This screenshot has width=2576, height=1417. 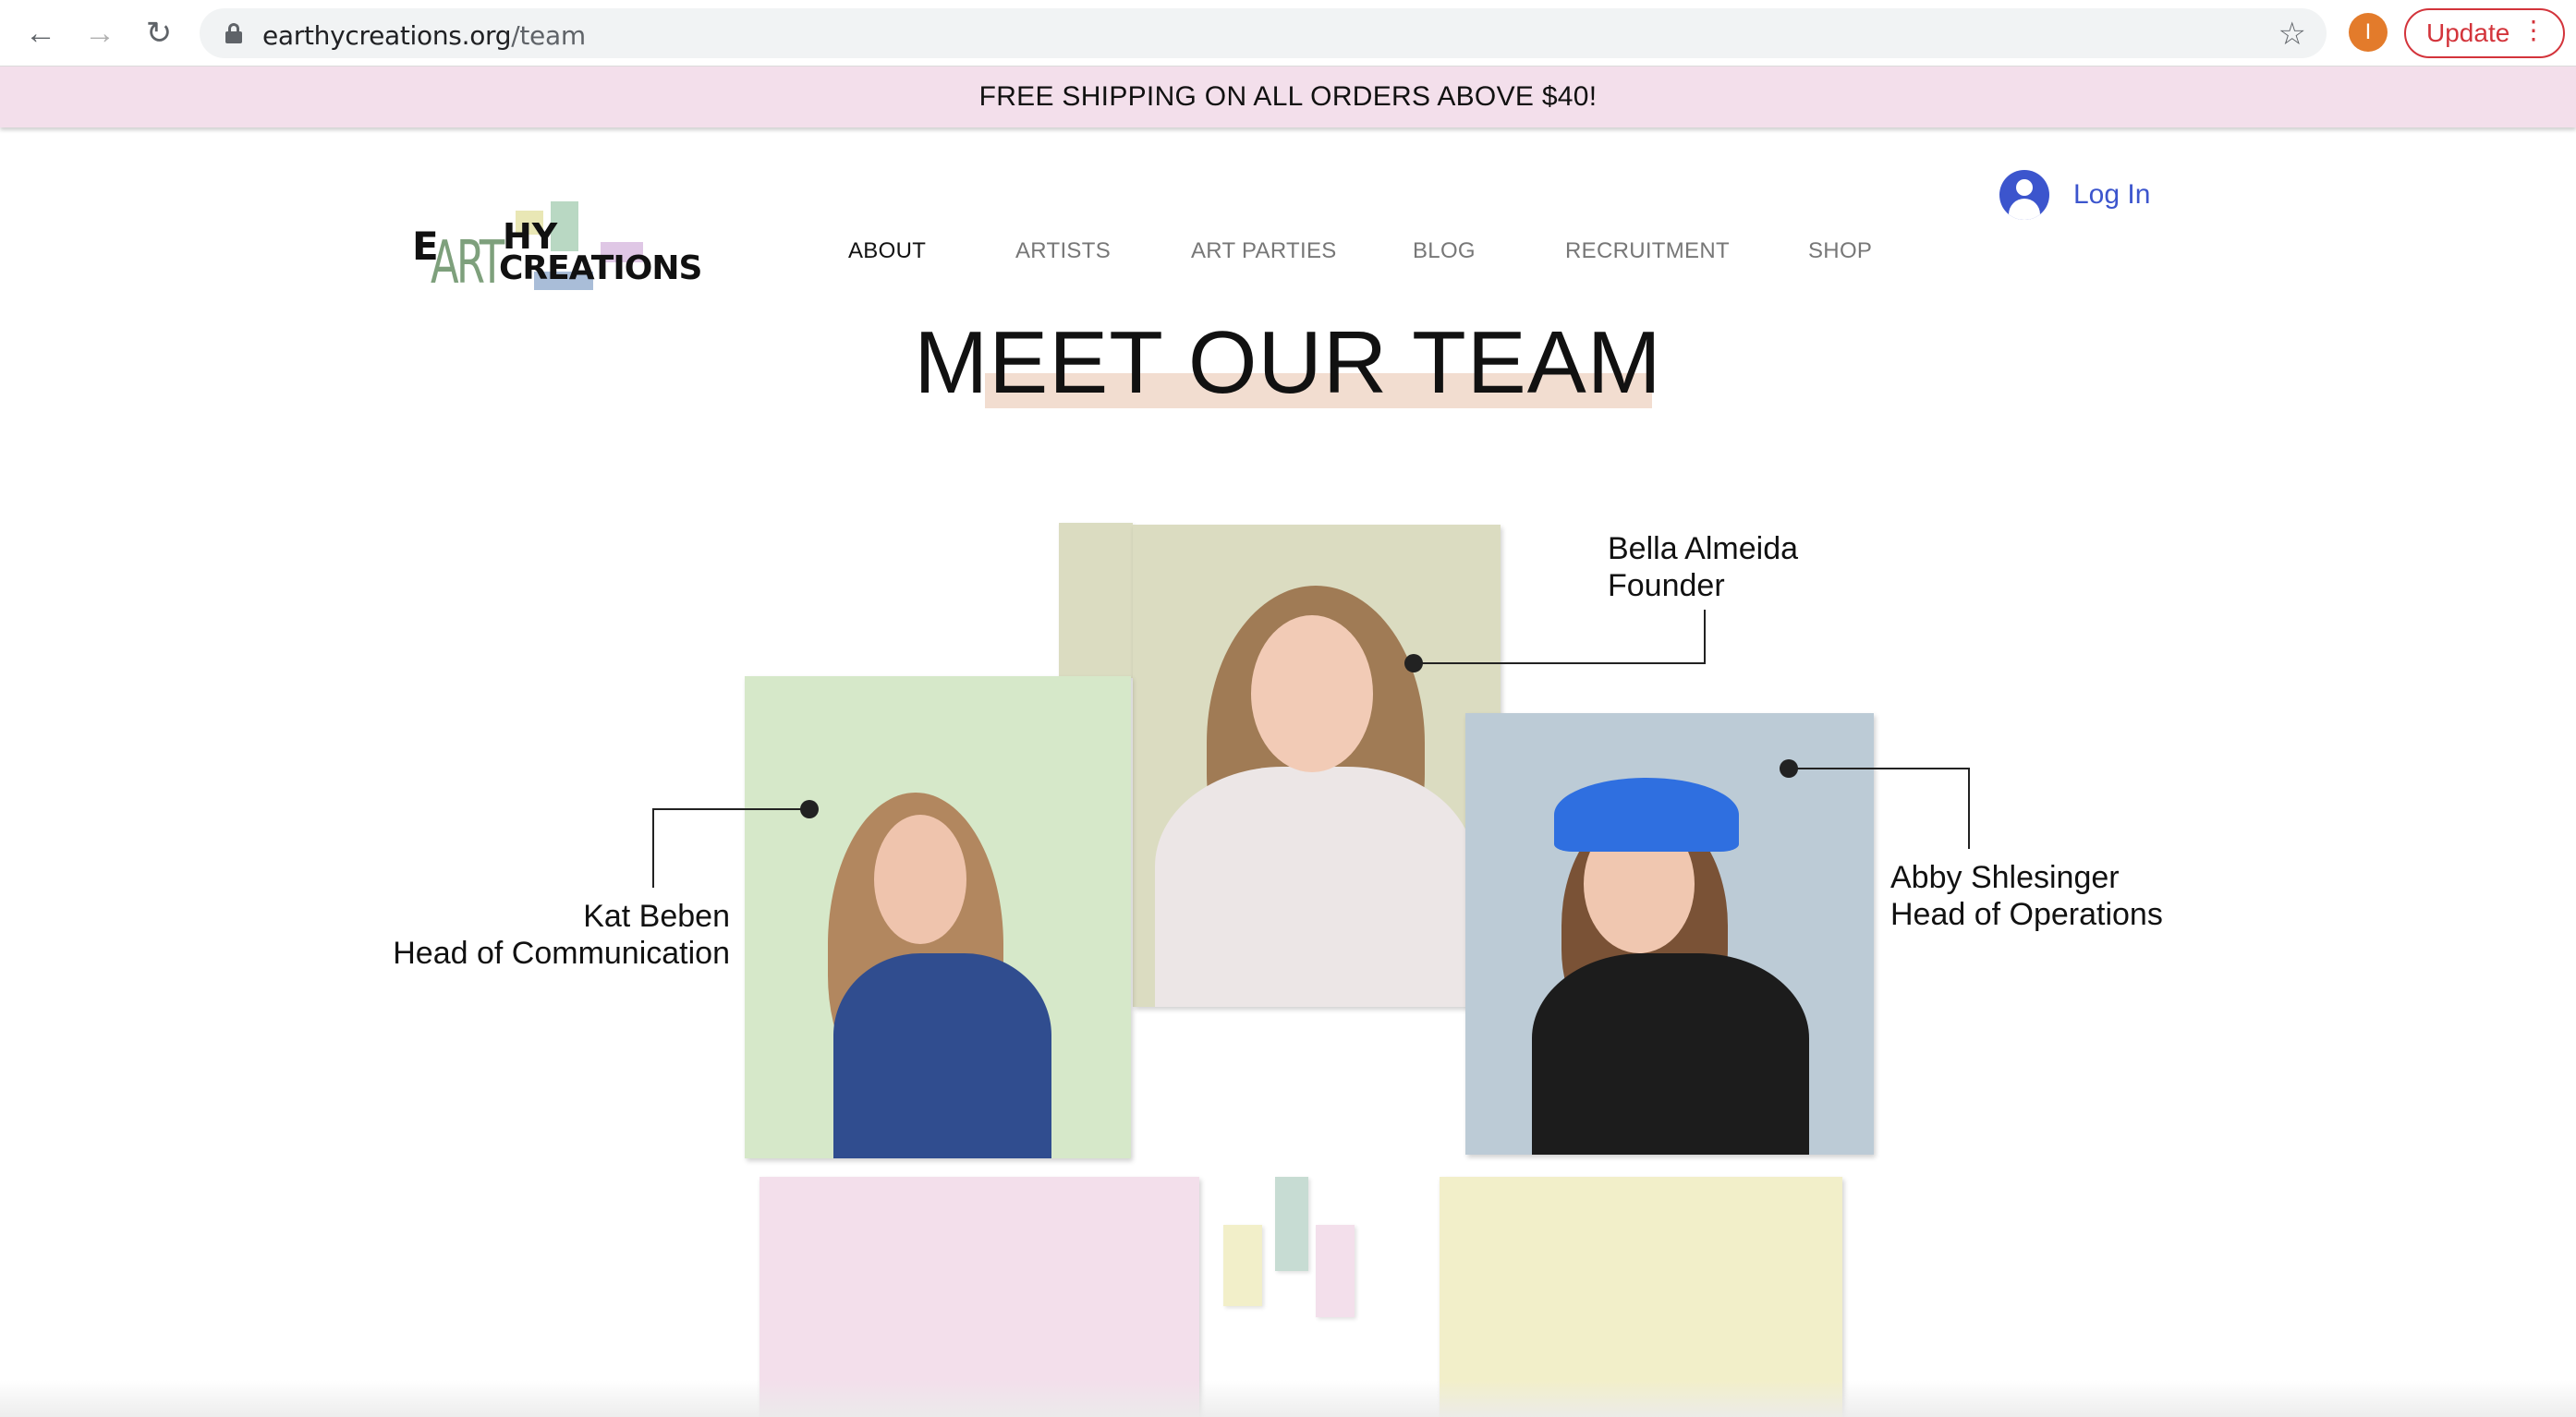 I want to click on connector-line-kat, so click(x=730, y=809).